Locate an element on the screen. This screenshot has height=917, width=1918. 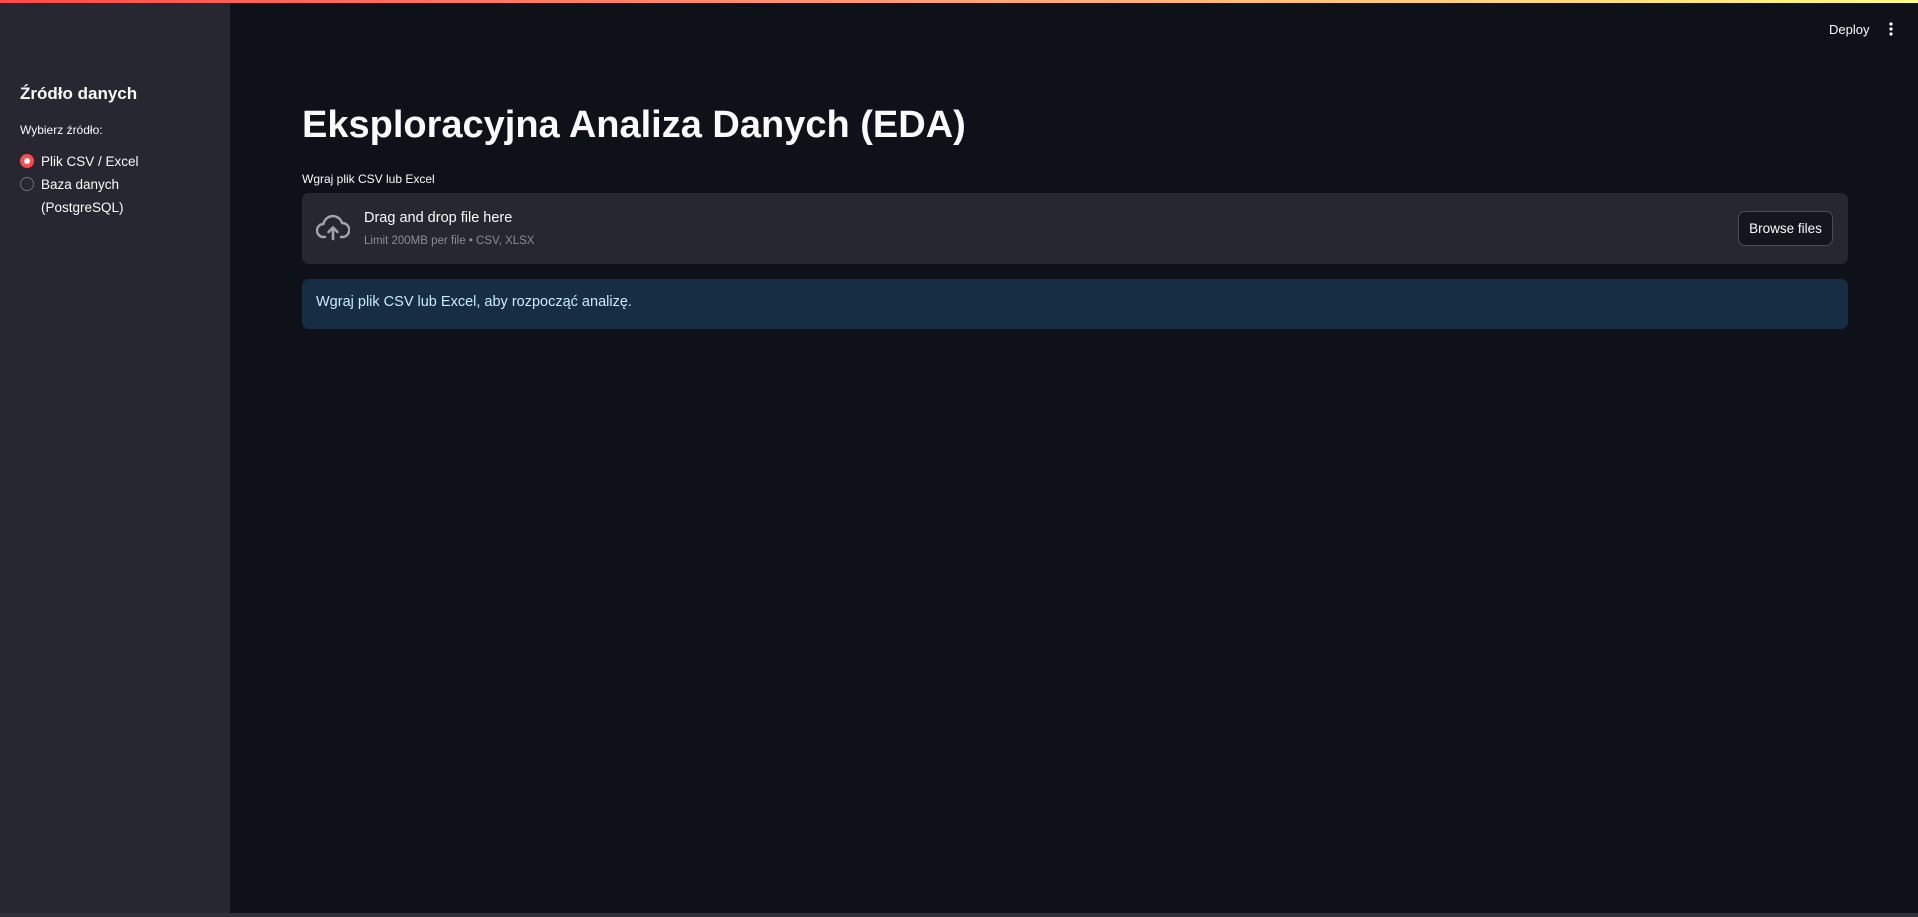
radio-unselected-icon is located at coordinates (27, 184).